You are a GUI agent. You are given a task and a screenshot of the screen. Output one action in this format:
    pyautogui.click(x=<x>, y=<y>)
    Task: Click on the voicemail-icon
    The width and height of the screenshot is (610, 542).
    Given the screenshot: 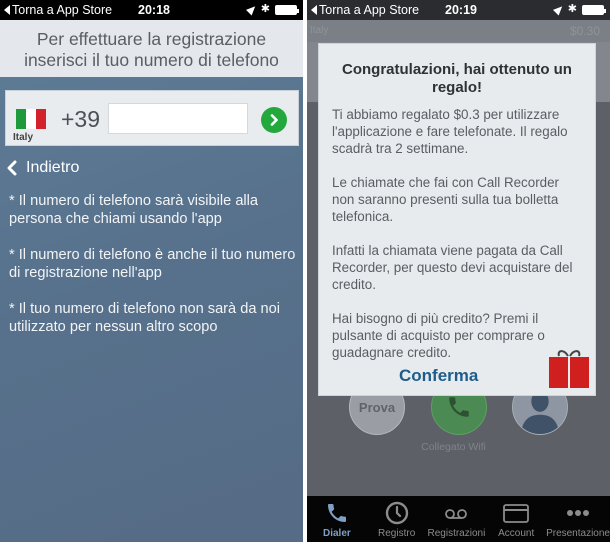 What is the action you would take?
    pyautogui.click(x=456, y=514)
    